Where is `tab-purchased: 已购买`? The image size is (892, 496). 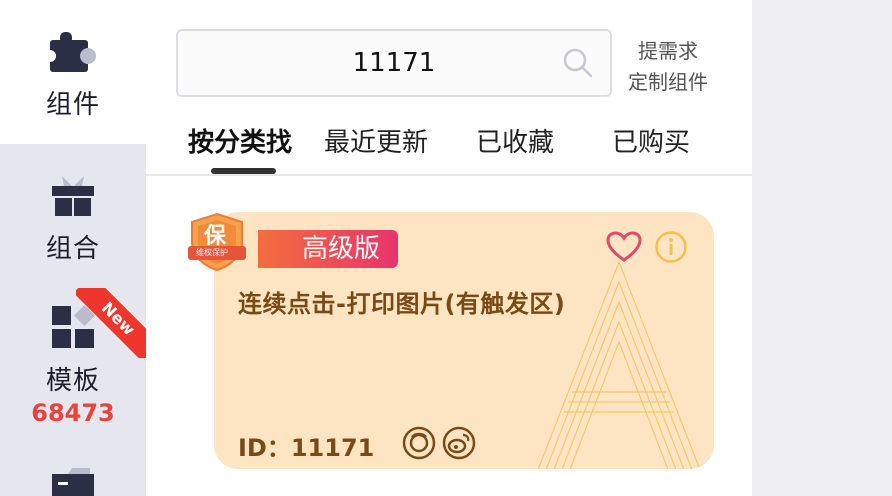 tab-purchased: 已购买 is located at coordinates (651, 140).